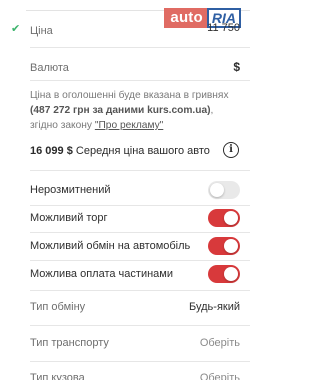 The height and width of the screenshot is (380, 320). Describe the element at coordinates (49, 68) in the screenshot. I see `currency-label: Валюта` at that location.